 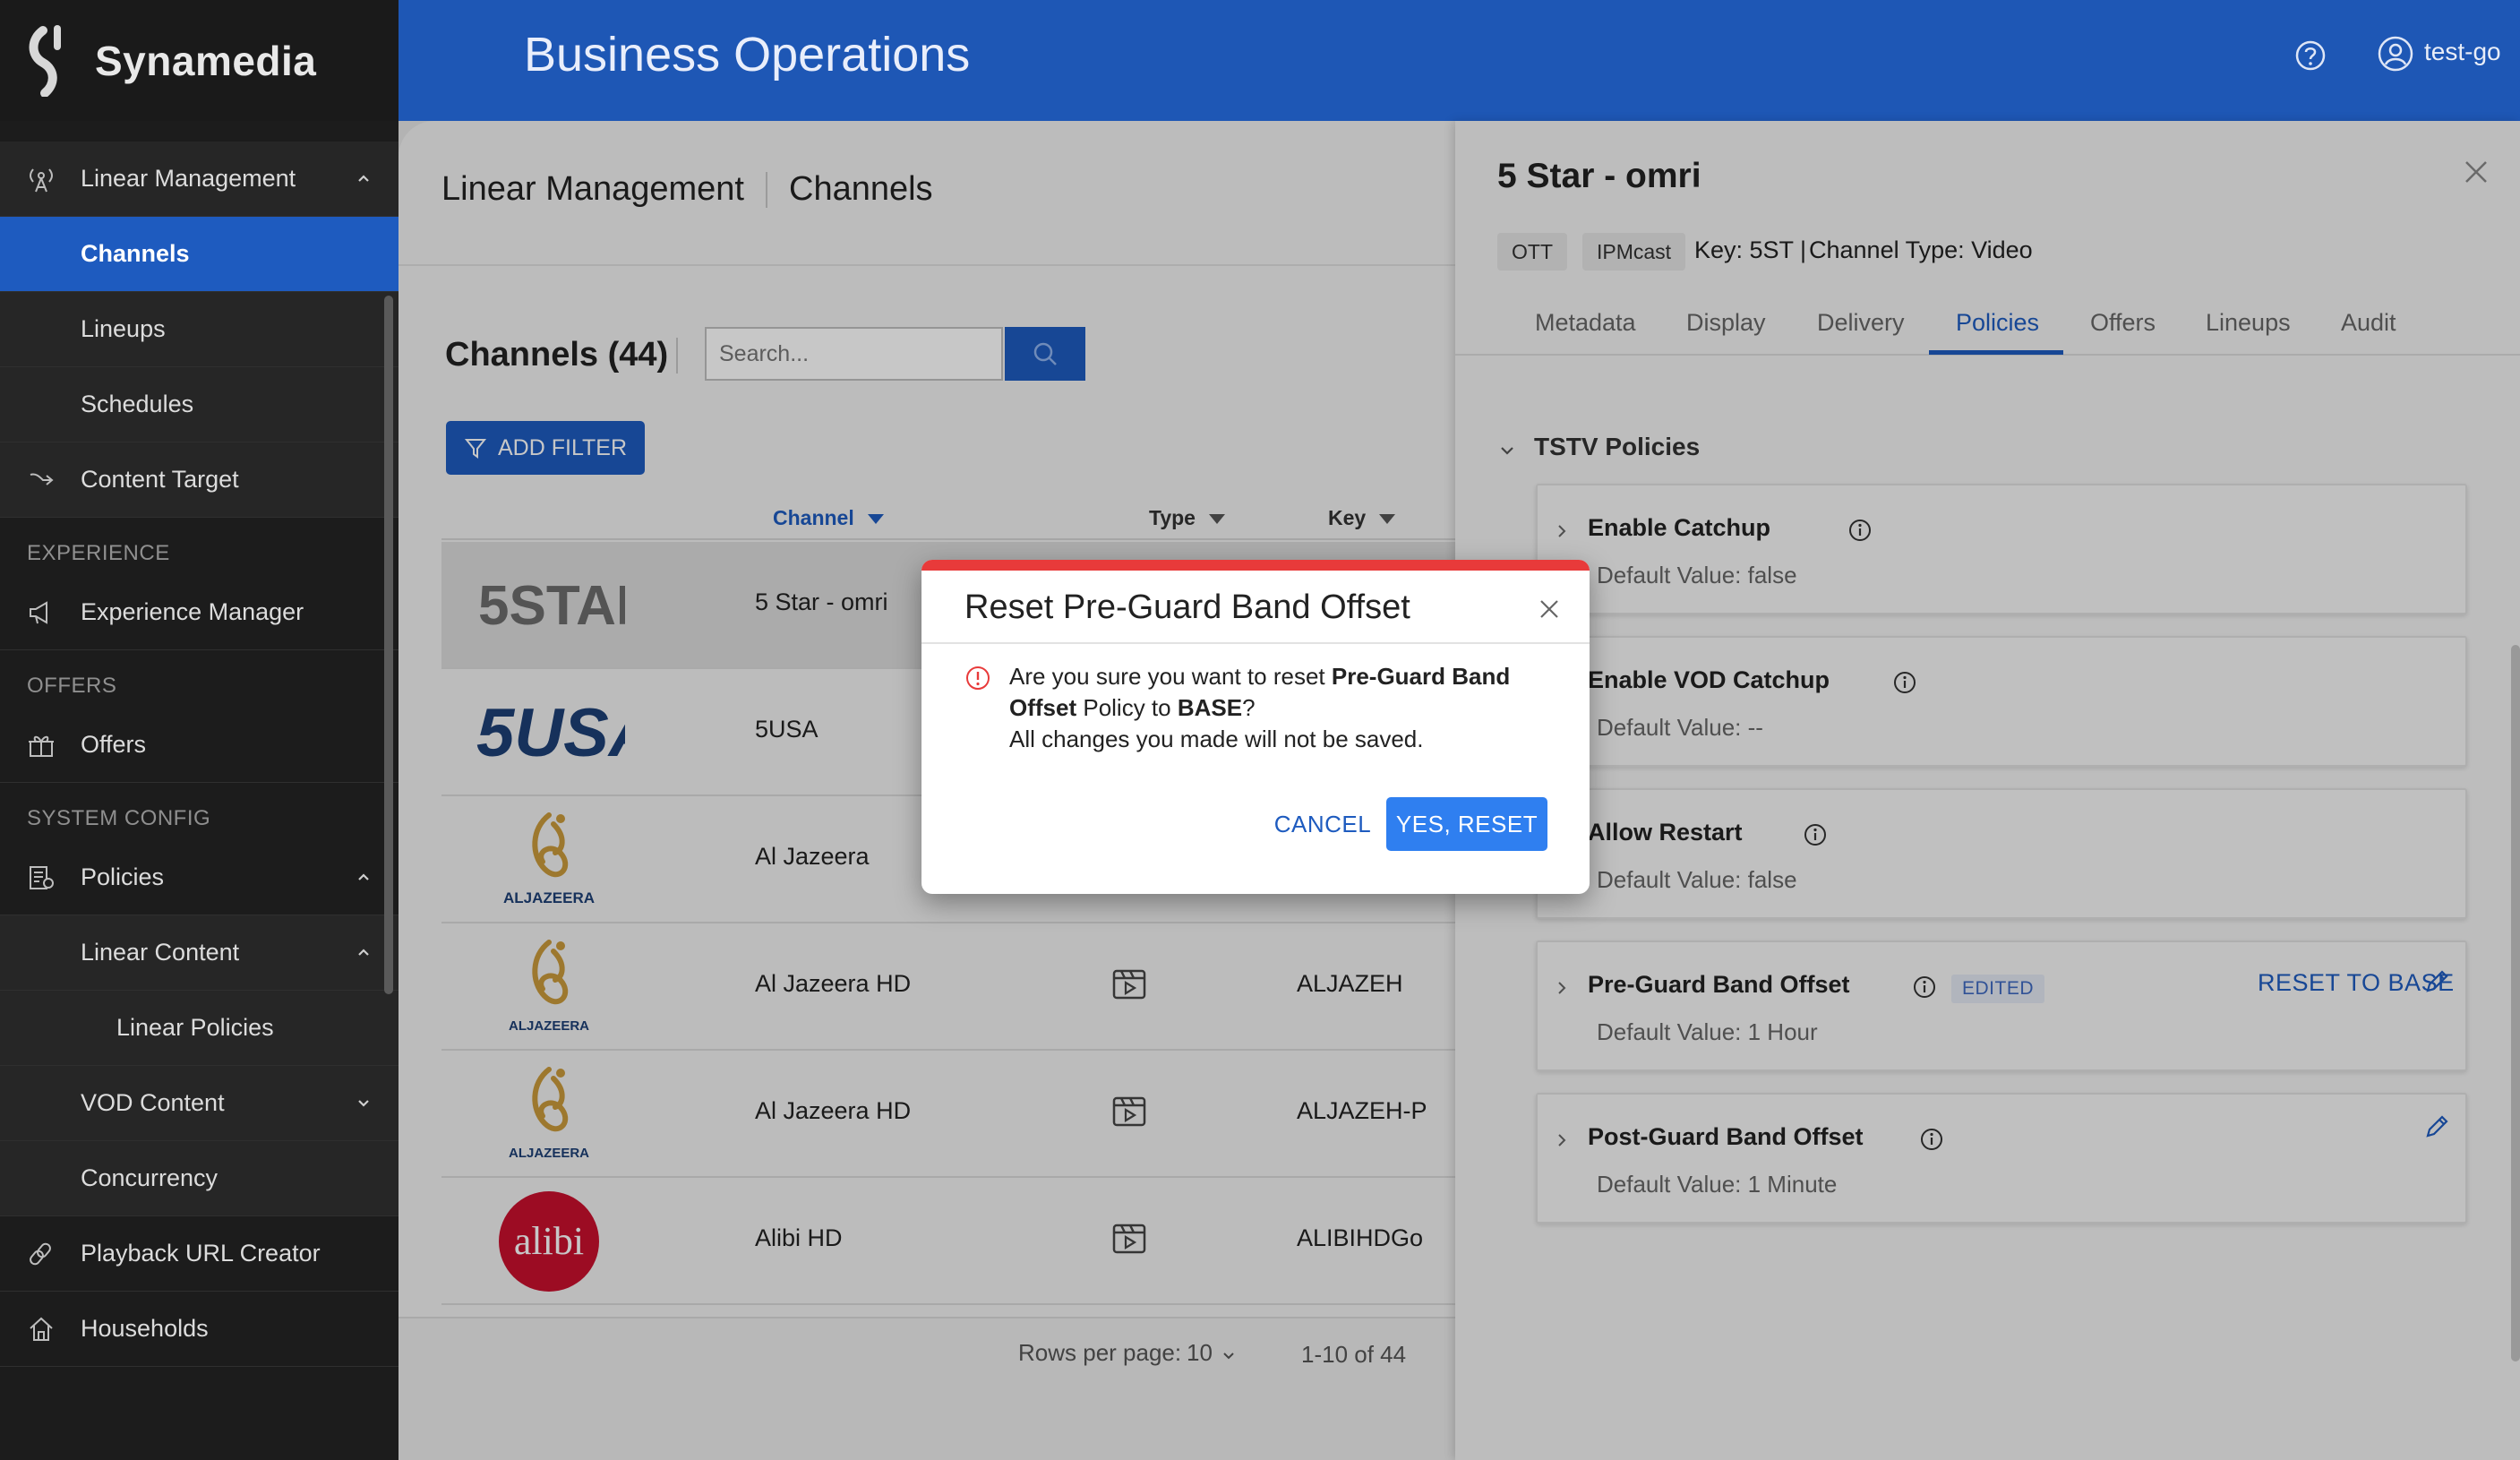 What do you see at coordinates (748, 55) in the screenshot?
I see `app-title: Business Operations` at bounding box center [748, 55].